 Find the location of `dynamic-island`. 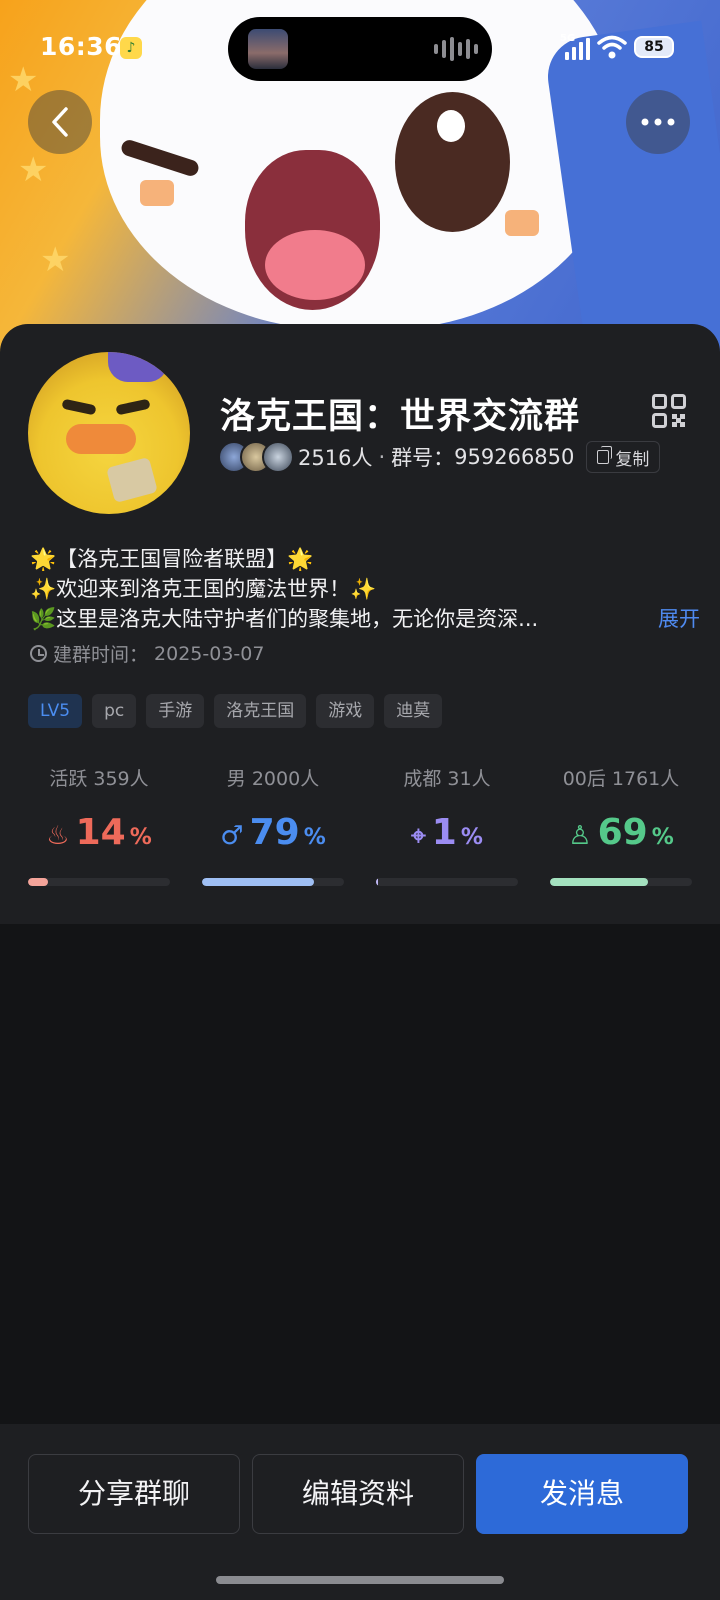

dynamic-island is located at coordinates (360, 49).